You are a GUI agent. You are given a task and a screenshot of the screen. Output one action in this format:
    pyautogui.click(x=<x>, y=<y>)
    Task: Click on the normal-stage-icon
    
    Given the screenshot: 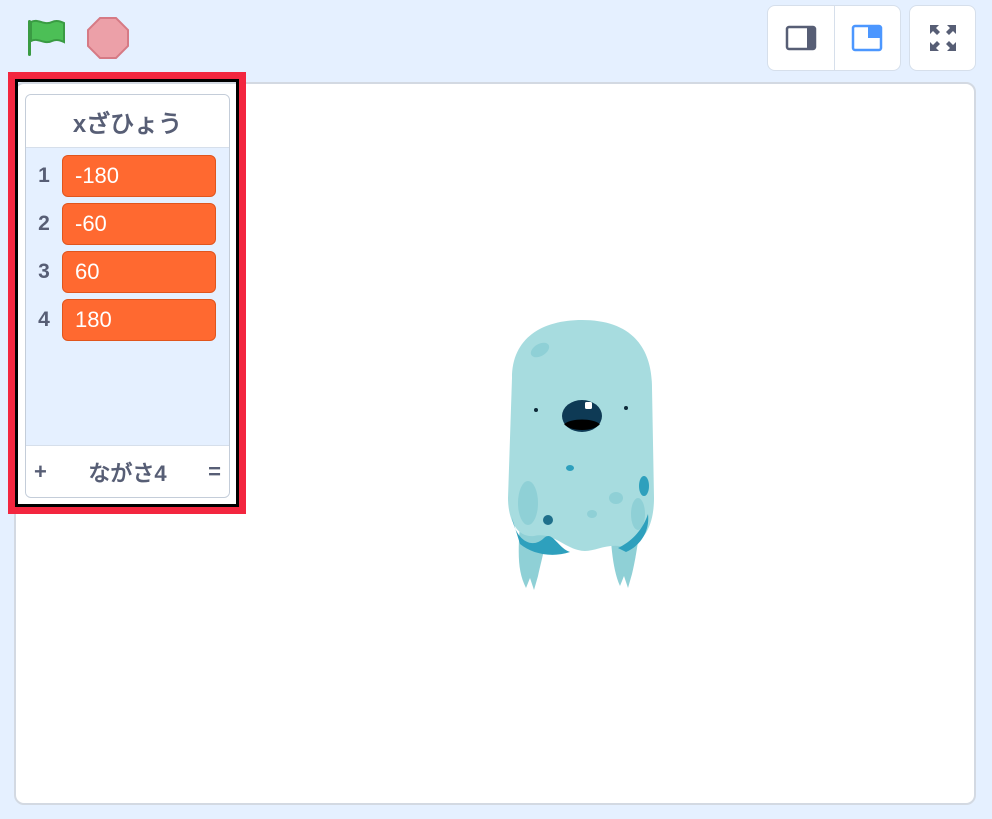 What is the action you would take?
    pyautogui.click(x=867, y=38)
    